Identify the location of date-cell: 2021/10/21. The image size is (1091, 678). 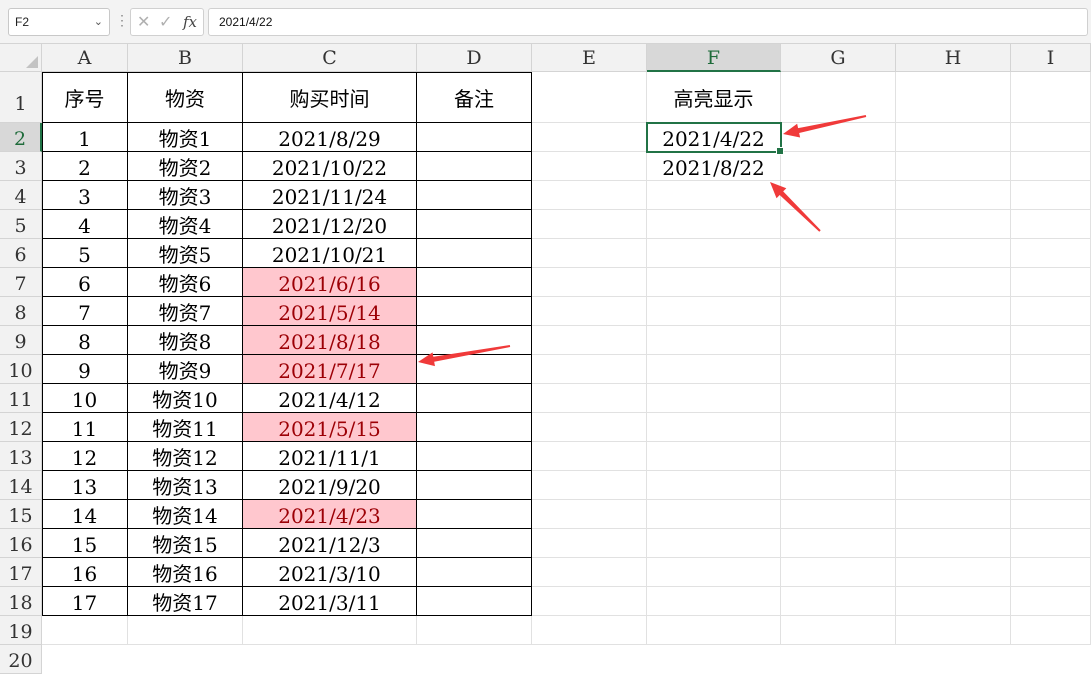
(330, 253).